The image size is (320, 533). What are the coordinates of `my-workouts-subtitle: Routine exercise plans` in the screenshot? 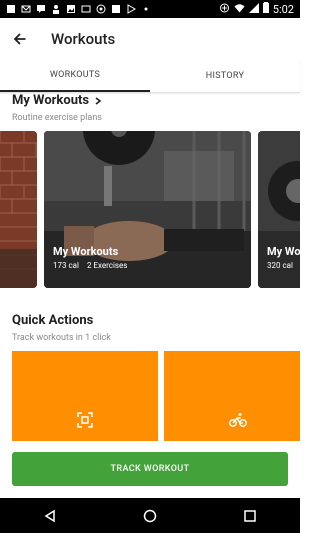 It's located at (57, 118).